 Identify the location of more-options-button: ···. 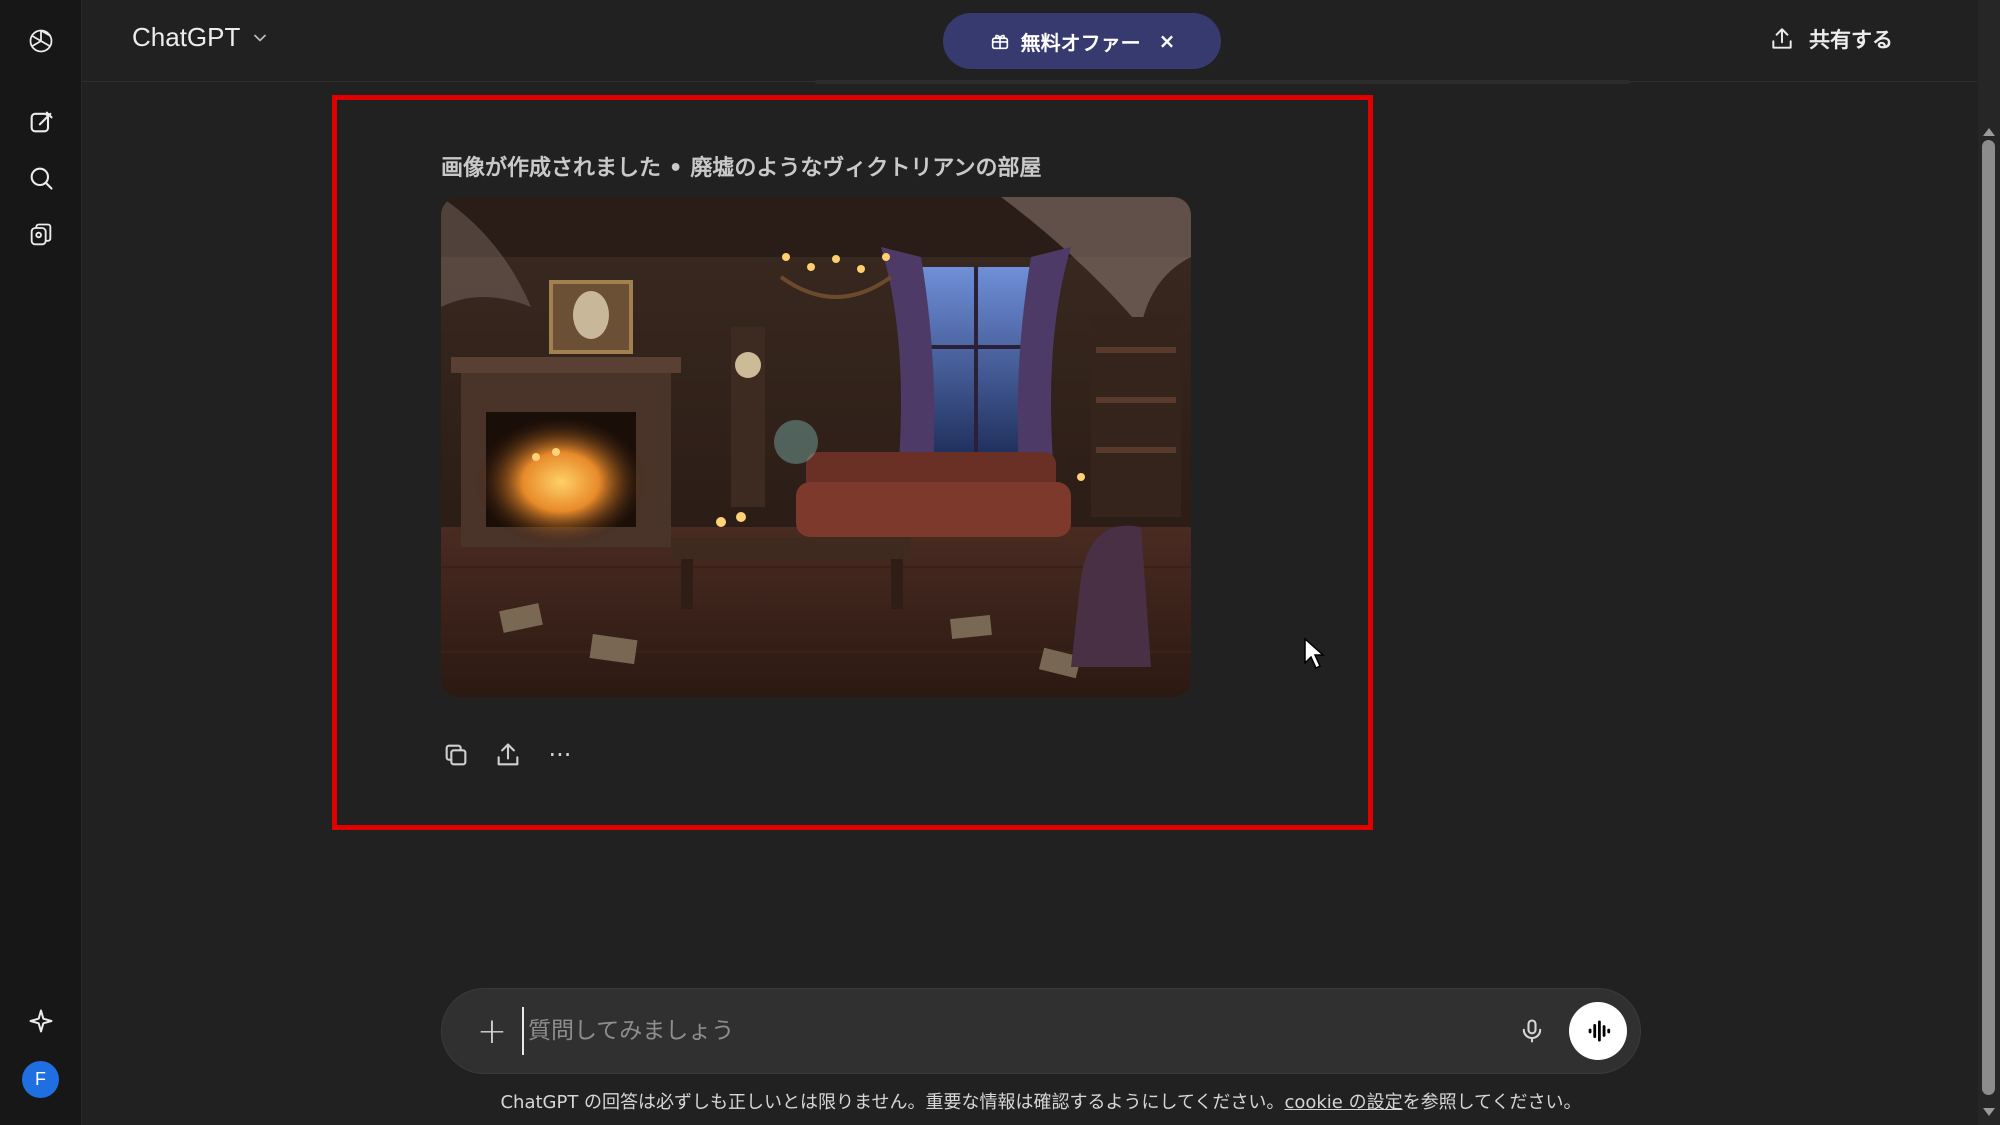
(560, 755).